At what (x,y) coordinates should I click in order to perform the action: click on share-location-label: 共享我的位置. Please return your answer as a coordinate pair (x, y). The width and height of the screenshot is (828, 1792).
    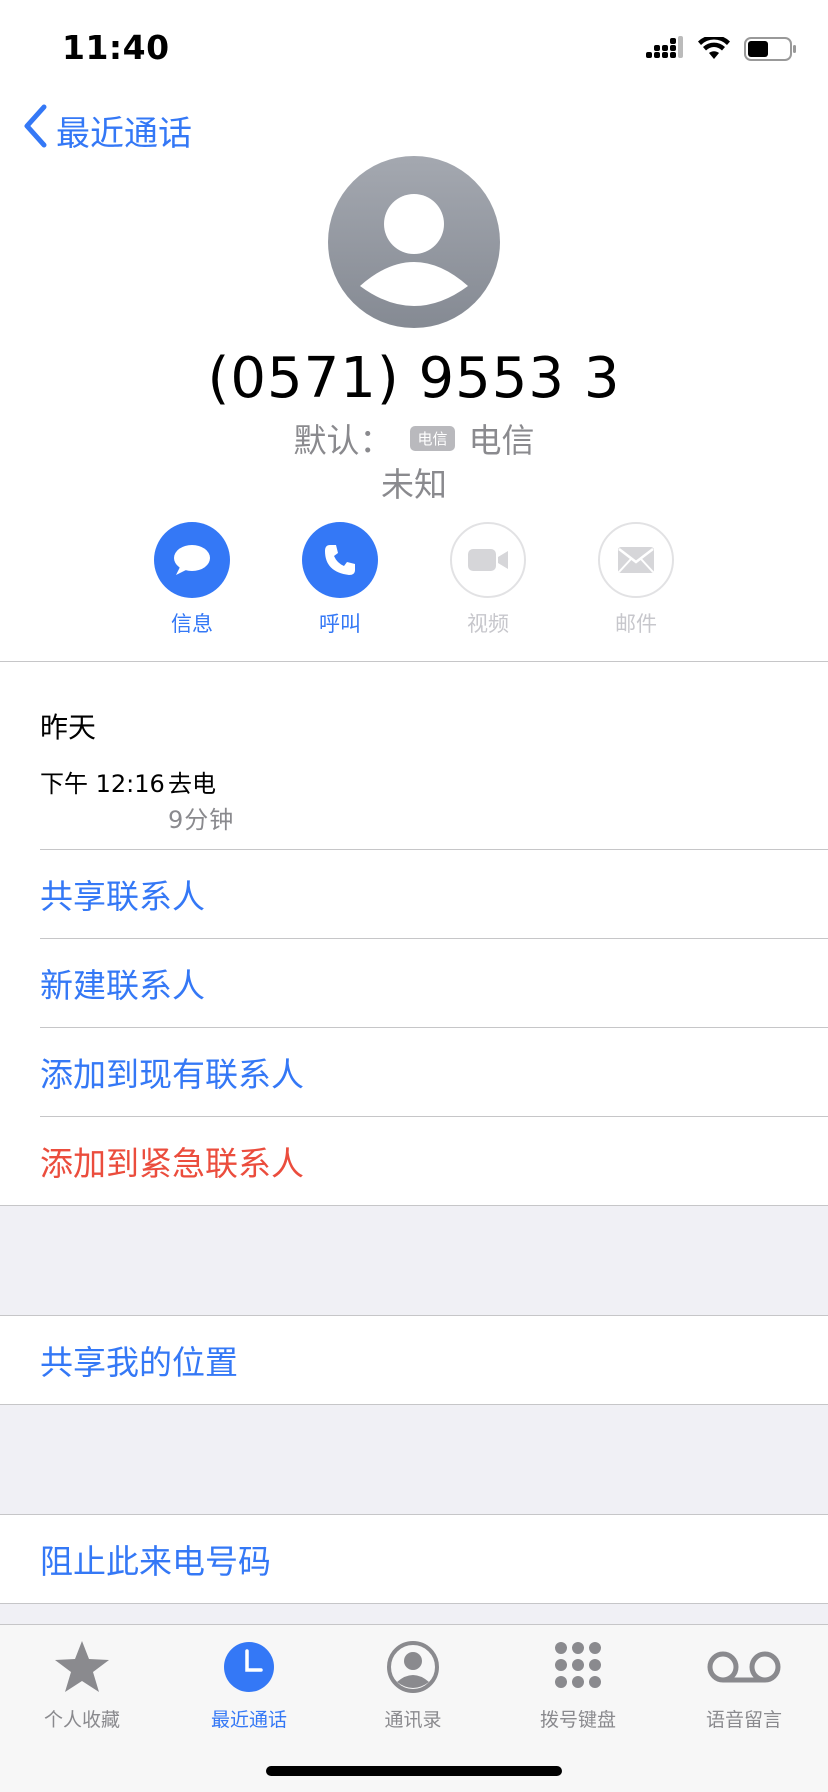
    Looking at the image, I should click on (139, 1362).